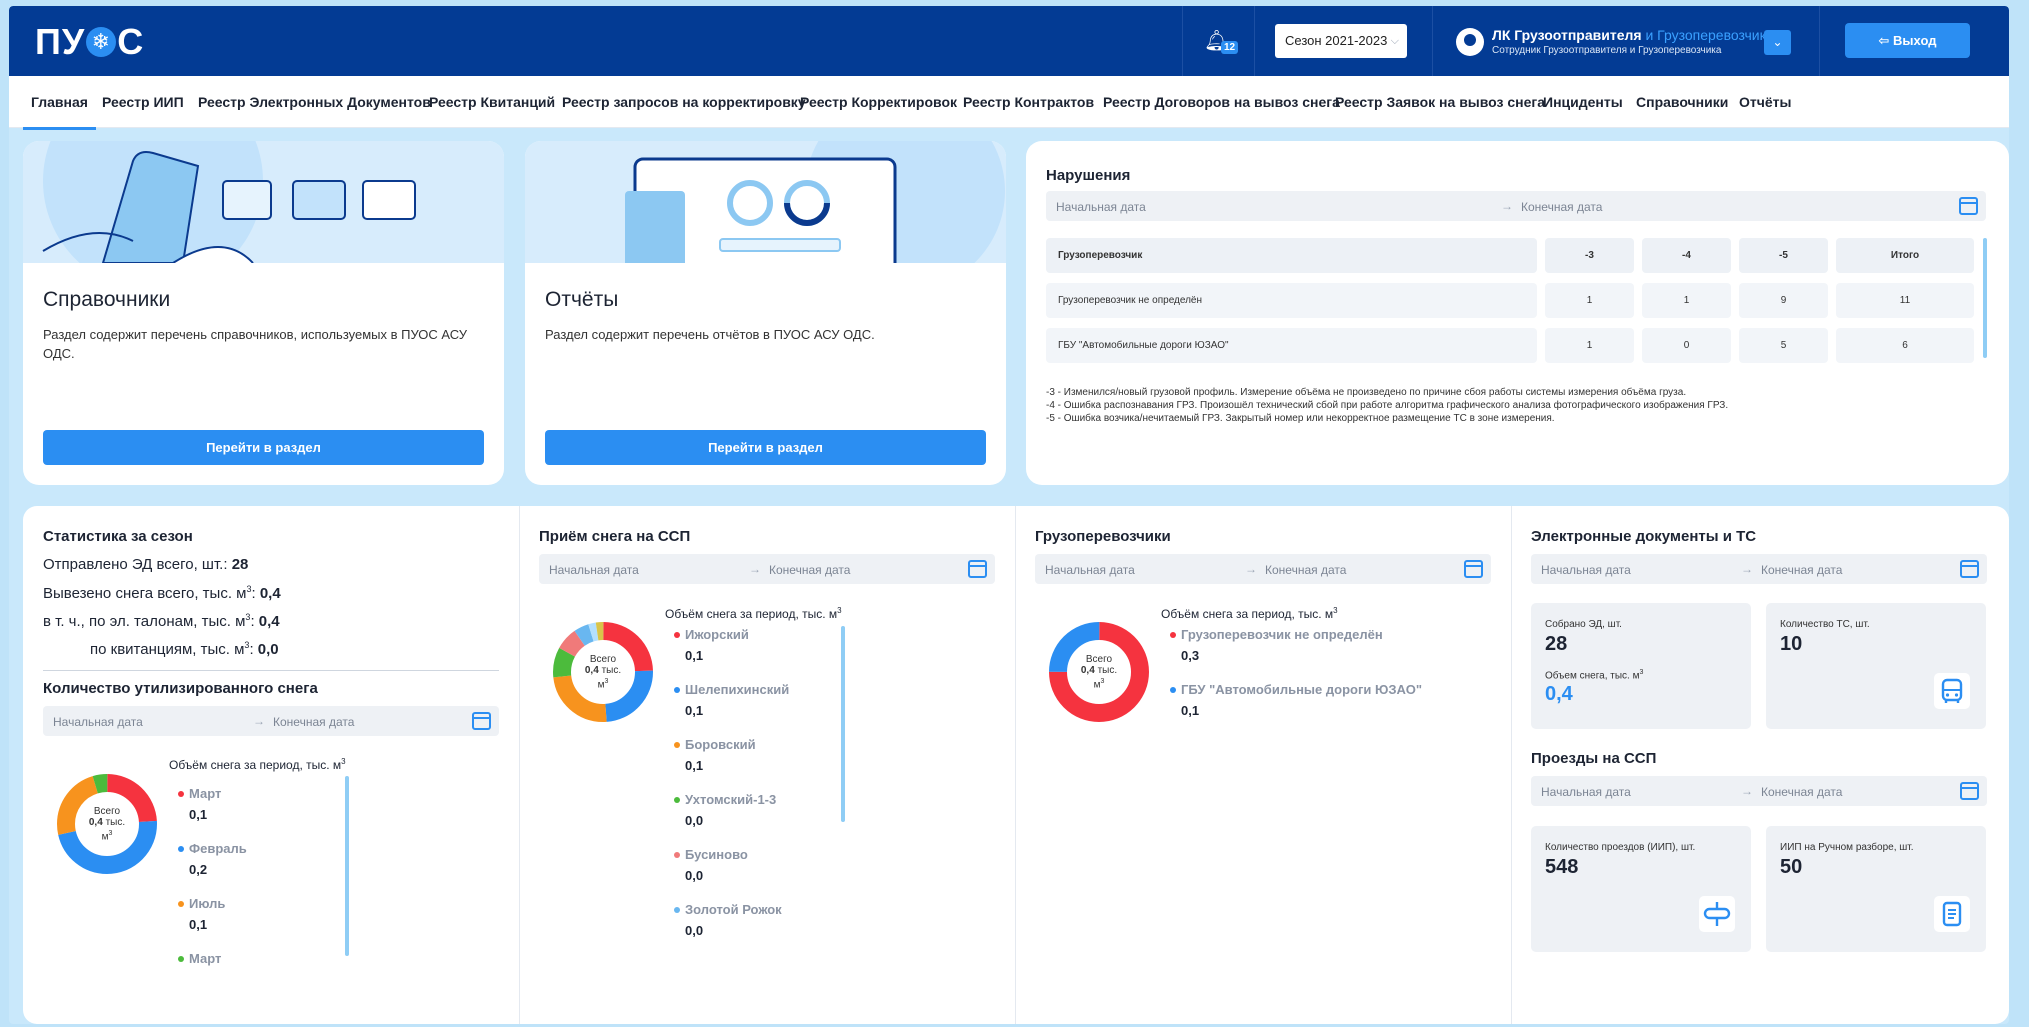 The image size is (2029, 1027). What do you see at coordinates (843, 724) in the screenshot?
I see `ssp-legend-scrollbar` at bounding box center [843, 724].